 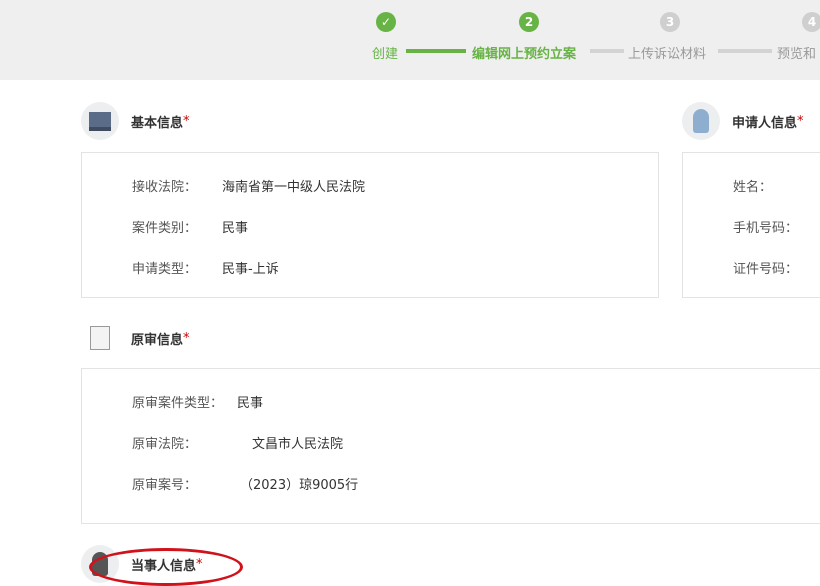 What do you see at coordinates (766, 269) in the screenshot?
I see `field-label: 证件号码：` at bounding box center [766, 269].